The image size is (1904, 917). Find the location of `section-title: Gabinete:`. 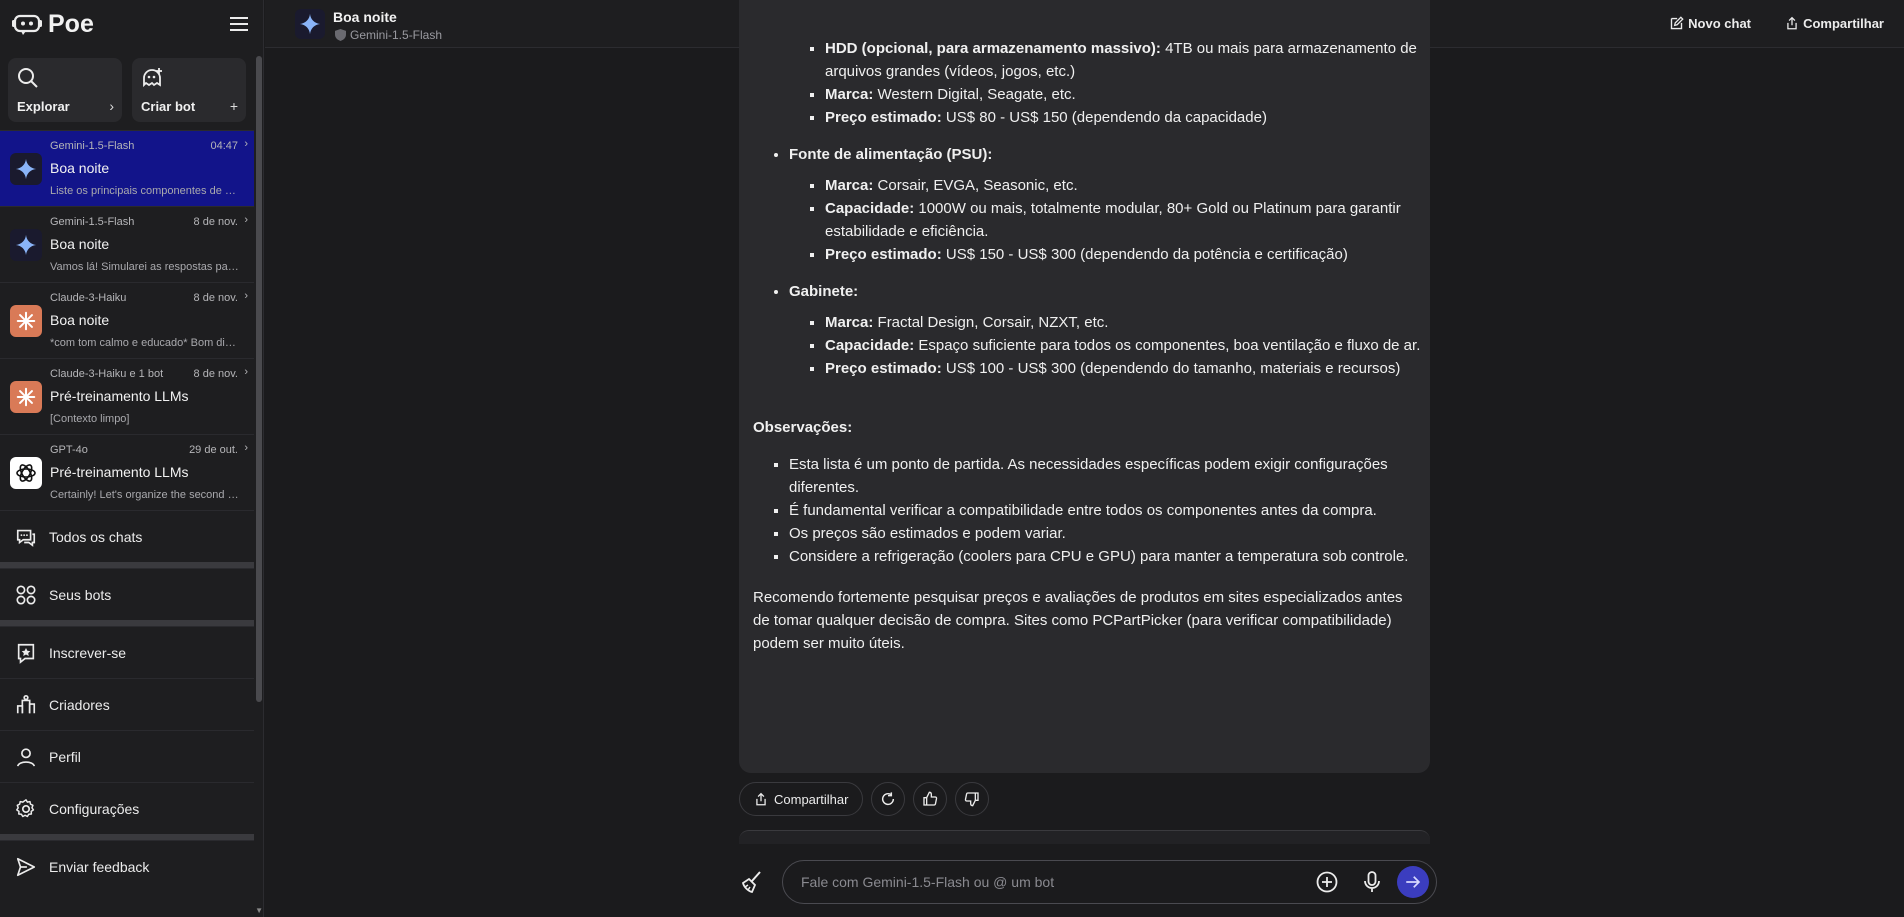

section-title: Gabinete: is located at coordinates (824, 291).